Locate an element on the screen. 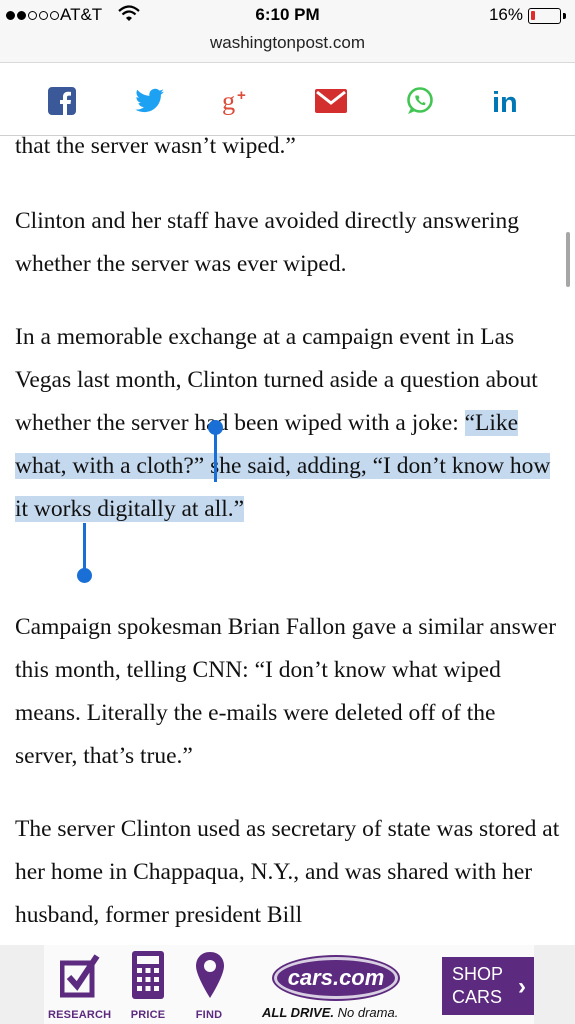 This screenshot has width=575, height=1024. shop-label-line1: SHOP is located at coordinates (478, 974).